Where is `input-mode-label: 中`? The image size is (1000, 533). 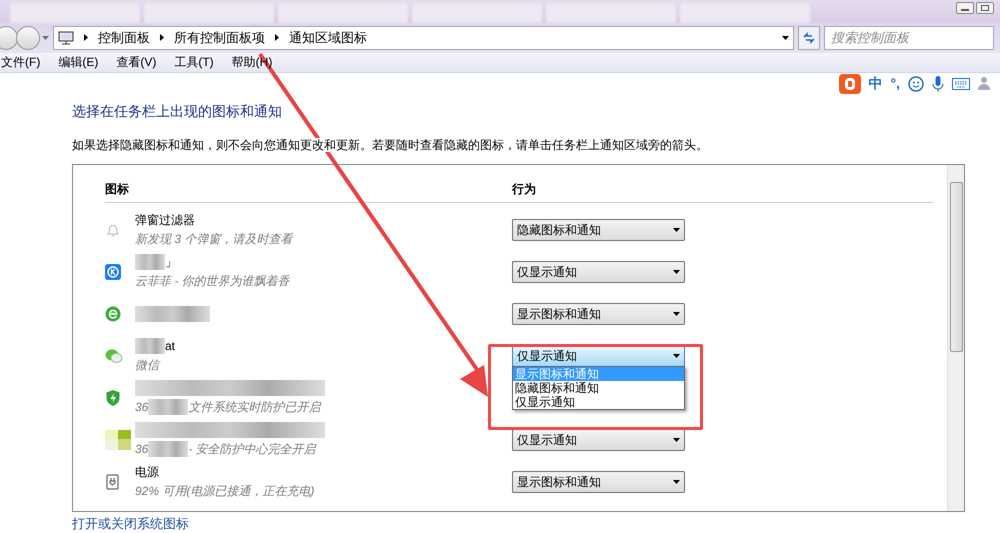 input-mode-label: 中 is located at coordinates (875, 83).